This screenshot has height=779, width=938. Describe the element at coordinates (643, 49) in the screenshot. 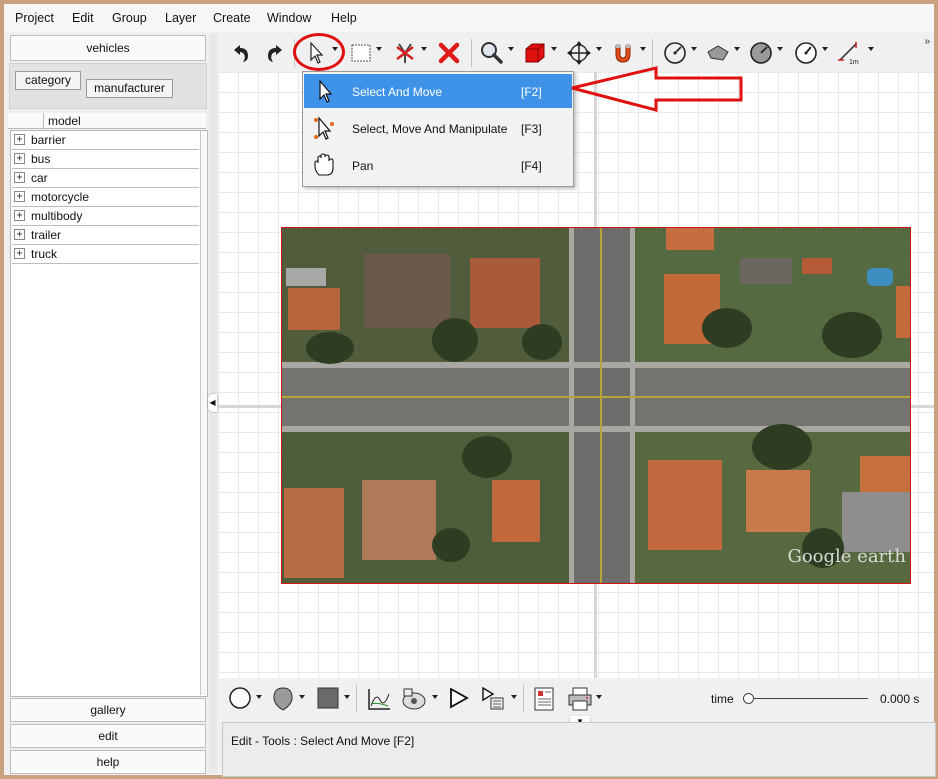

I see `magnet-caret` at that location.